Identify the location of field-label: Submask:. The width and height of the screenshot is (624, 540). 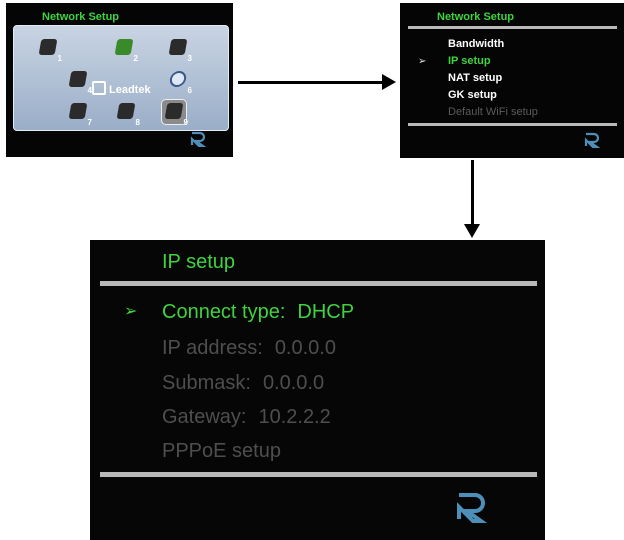
(206, 383).